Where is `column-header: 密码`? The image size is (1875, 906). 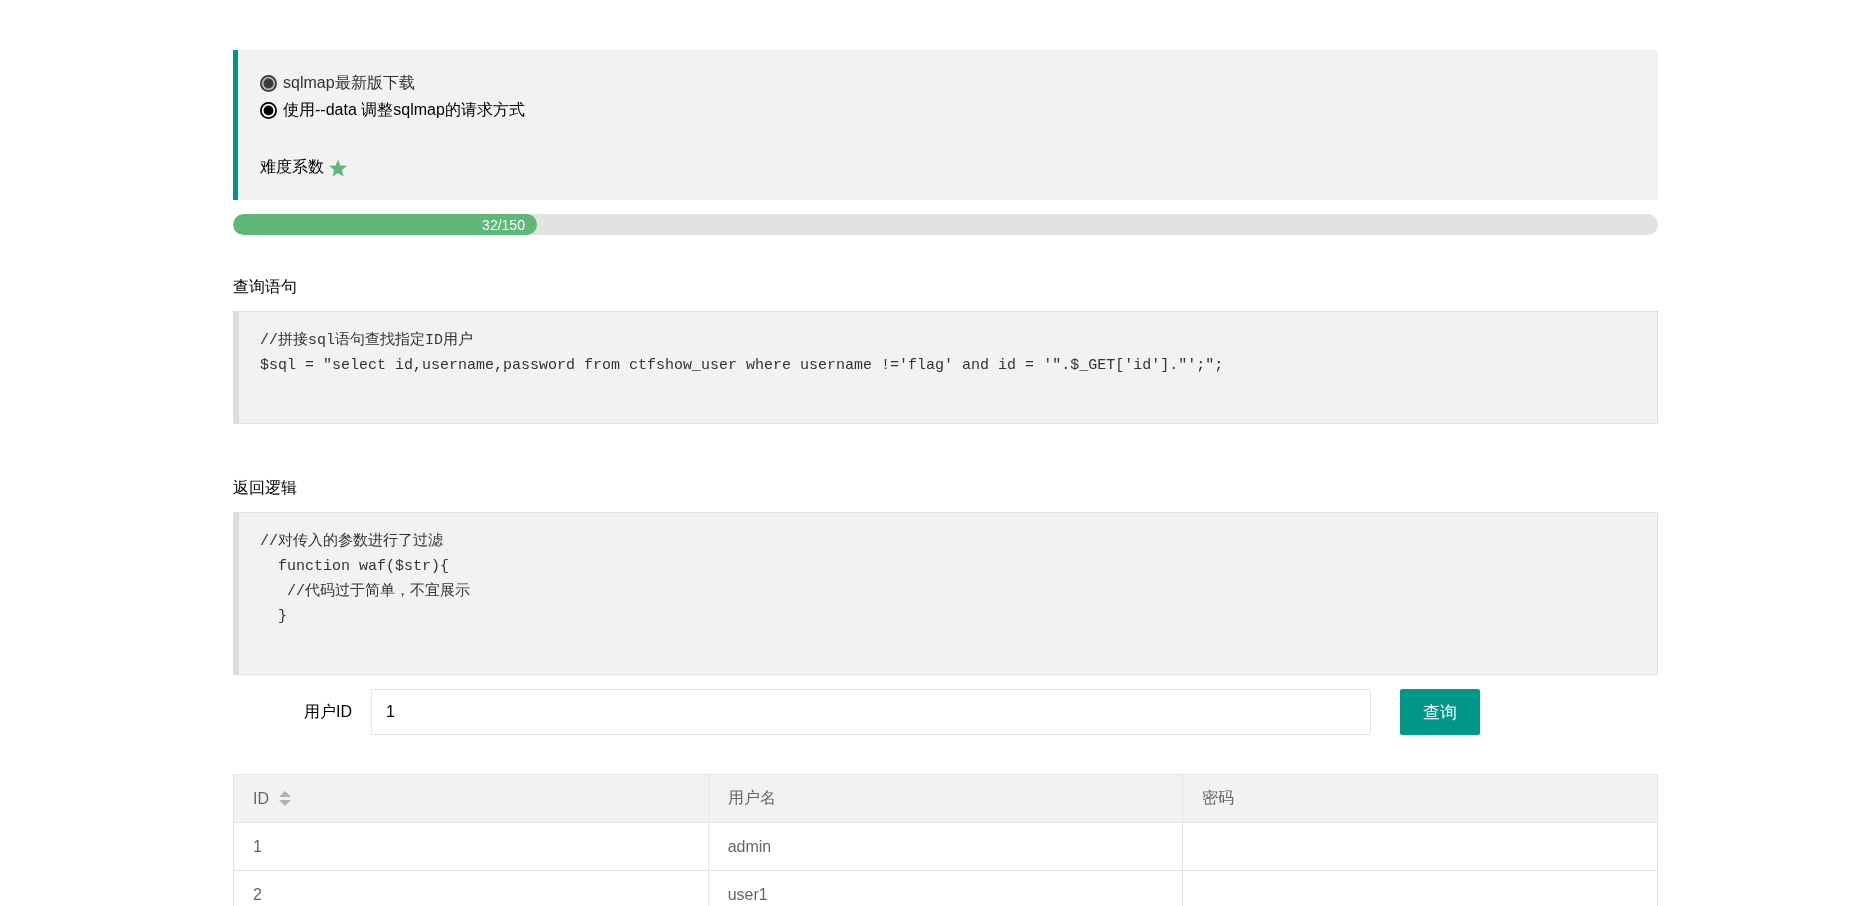
column-header: 密码 is located at coordinates (1218, 798).